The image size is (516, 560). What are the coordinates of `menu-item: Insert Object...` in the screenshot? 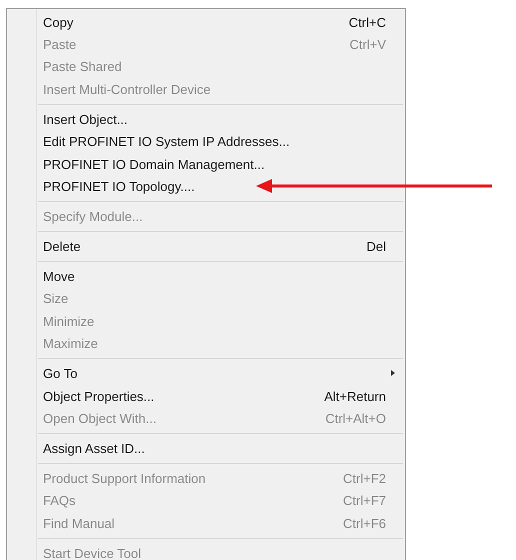 It's located at (206, 119).